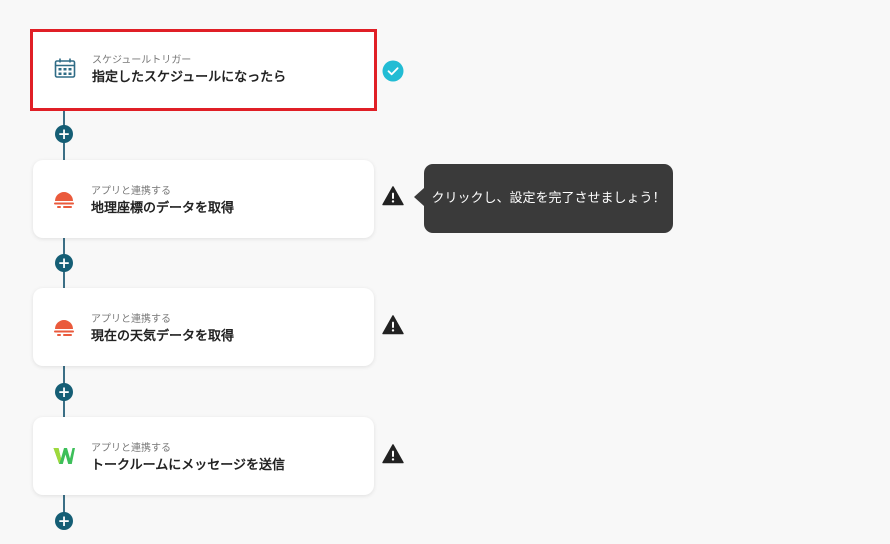  I want to click on step-title: 指定したスケジュールになったら, so click(189, 77).